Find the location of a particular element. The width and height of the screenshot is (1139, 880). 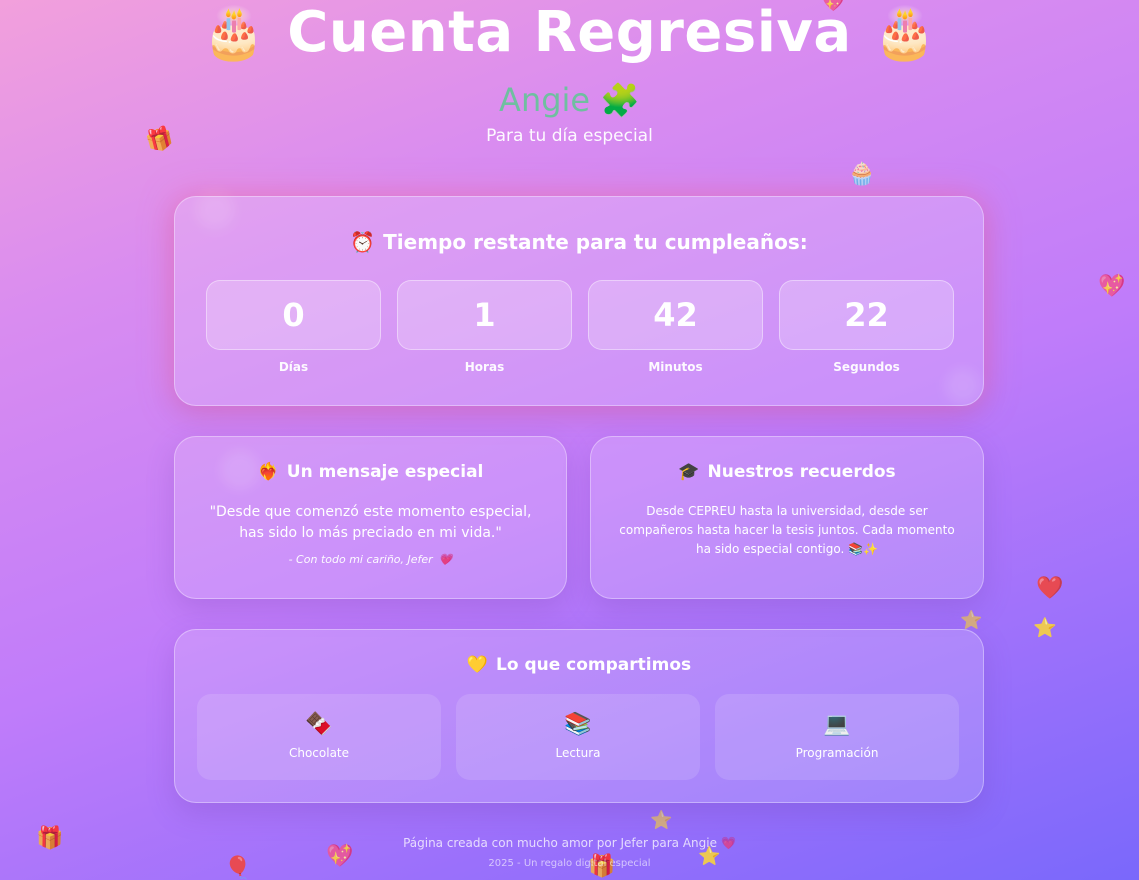

shared-items: 🍫 Chocolate 📚 Lectura 💻 Programación is located at coordinates (578, 737).